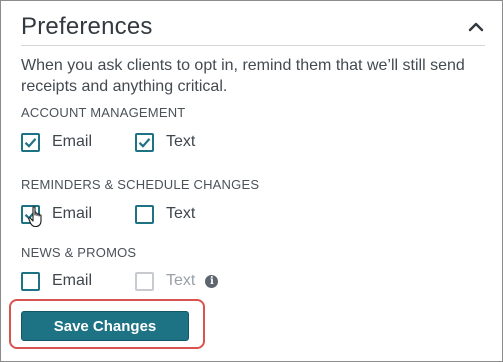 This screenshot has width=503, height=362. Describe the element at coordinates (165, 142) in the screenshot. I see `account-management-text-option: Text` at that location.